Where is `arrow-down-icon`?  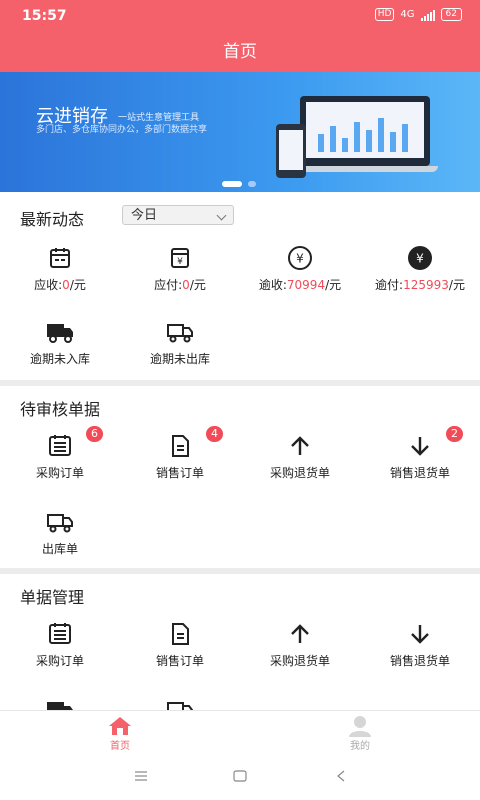 arrow-down-icon is located at coordinates (420, 634).